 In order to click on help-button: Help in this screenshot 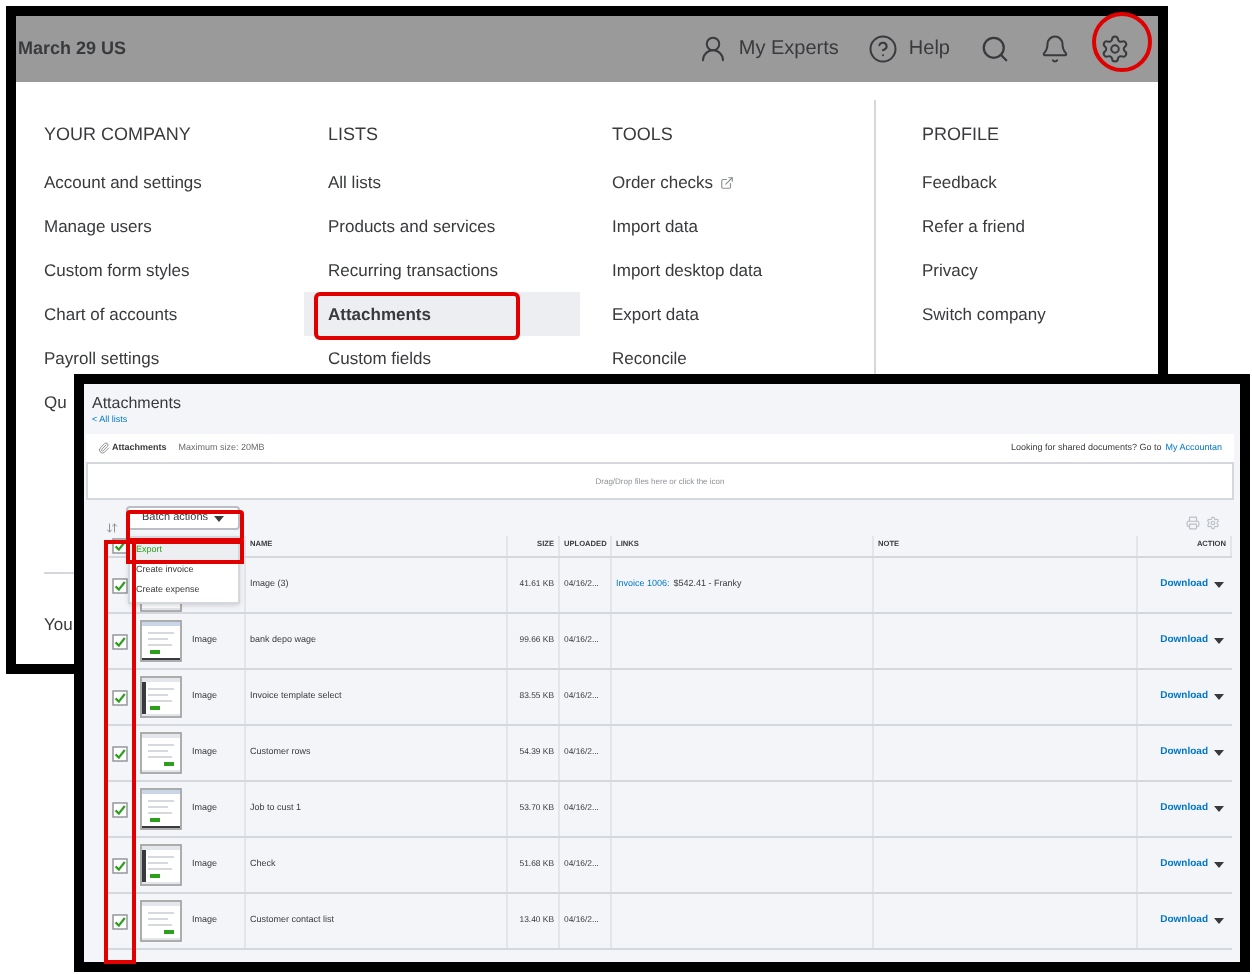, I will do `click(909, 49)`.